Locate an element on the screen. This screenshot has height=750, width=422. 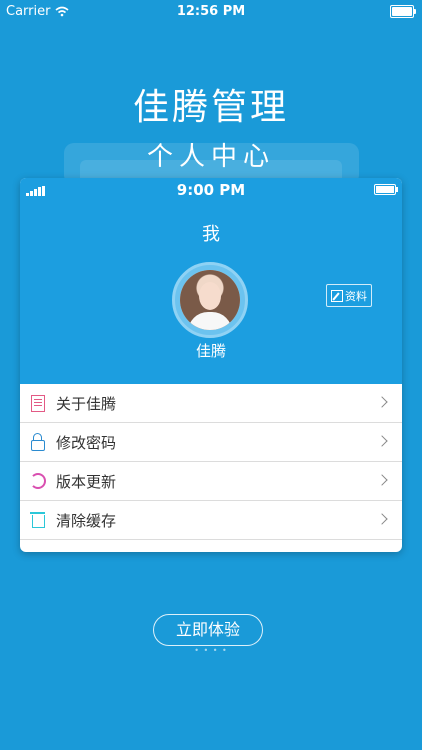
profile-button: 资料 is located at coordinates (349, 295).